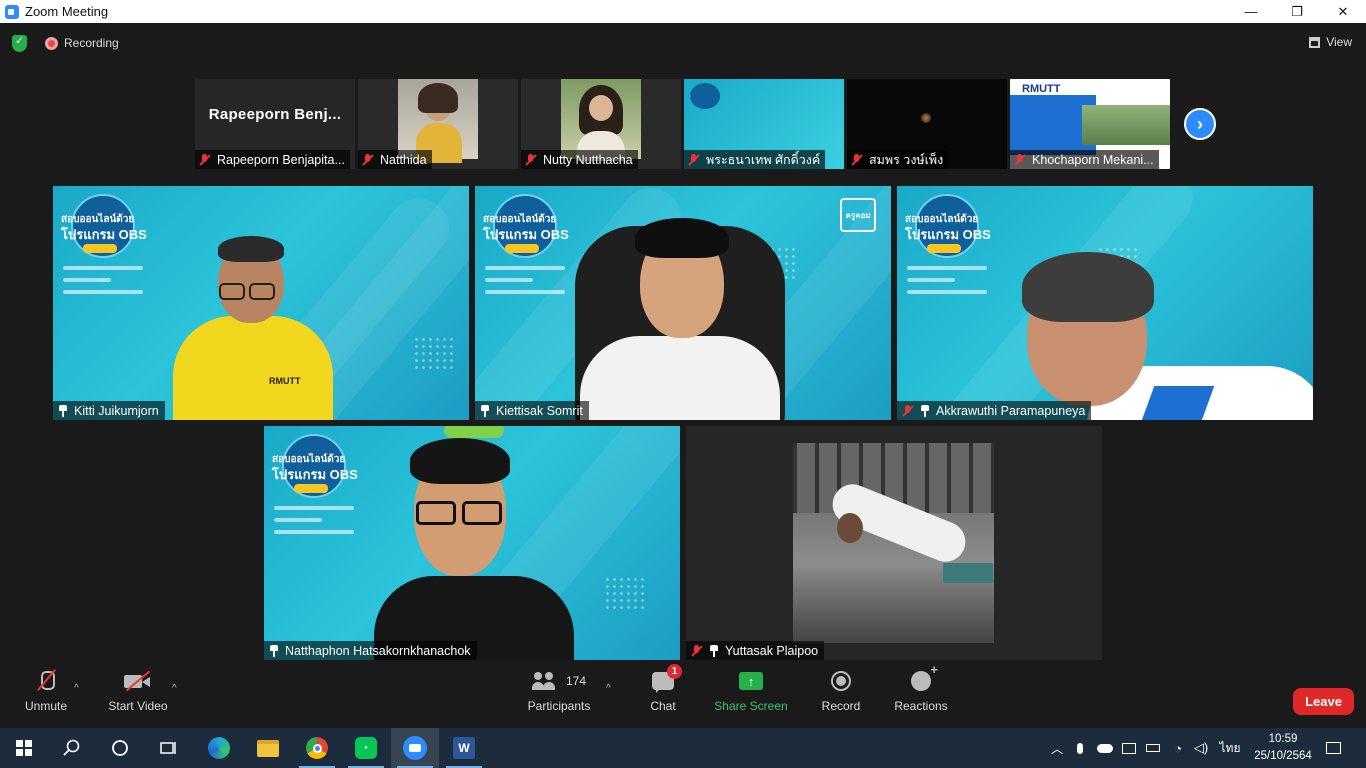 Image resolution: width=1366 pixels, height=768 pixels. I want to click on share-screen-icon: ↑, so click(751, 681).